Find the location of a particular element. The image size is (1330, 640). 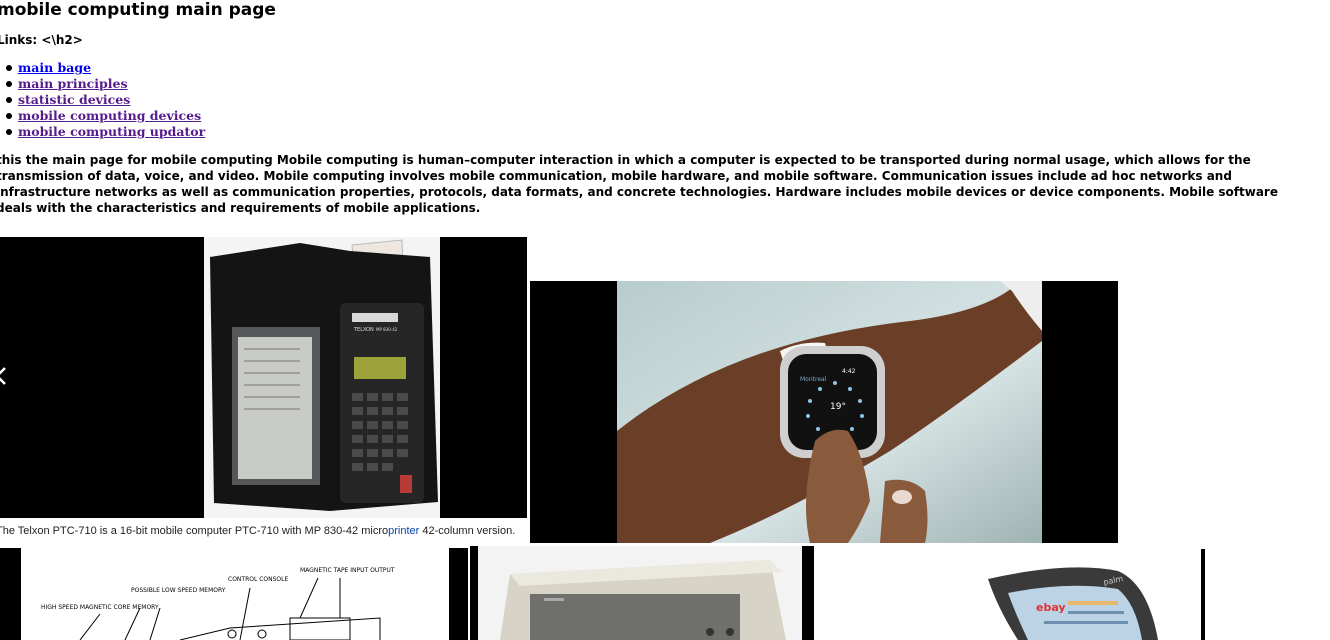

link-mobile-computing-updator: mobile computing updator is located at coordinates (111, 131).